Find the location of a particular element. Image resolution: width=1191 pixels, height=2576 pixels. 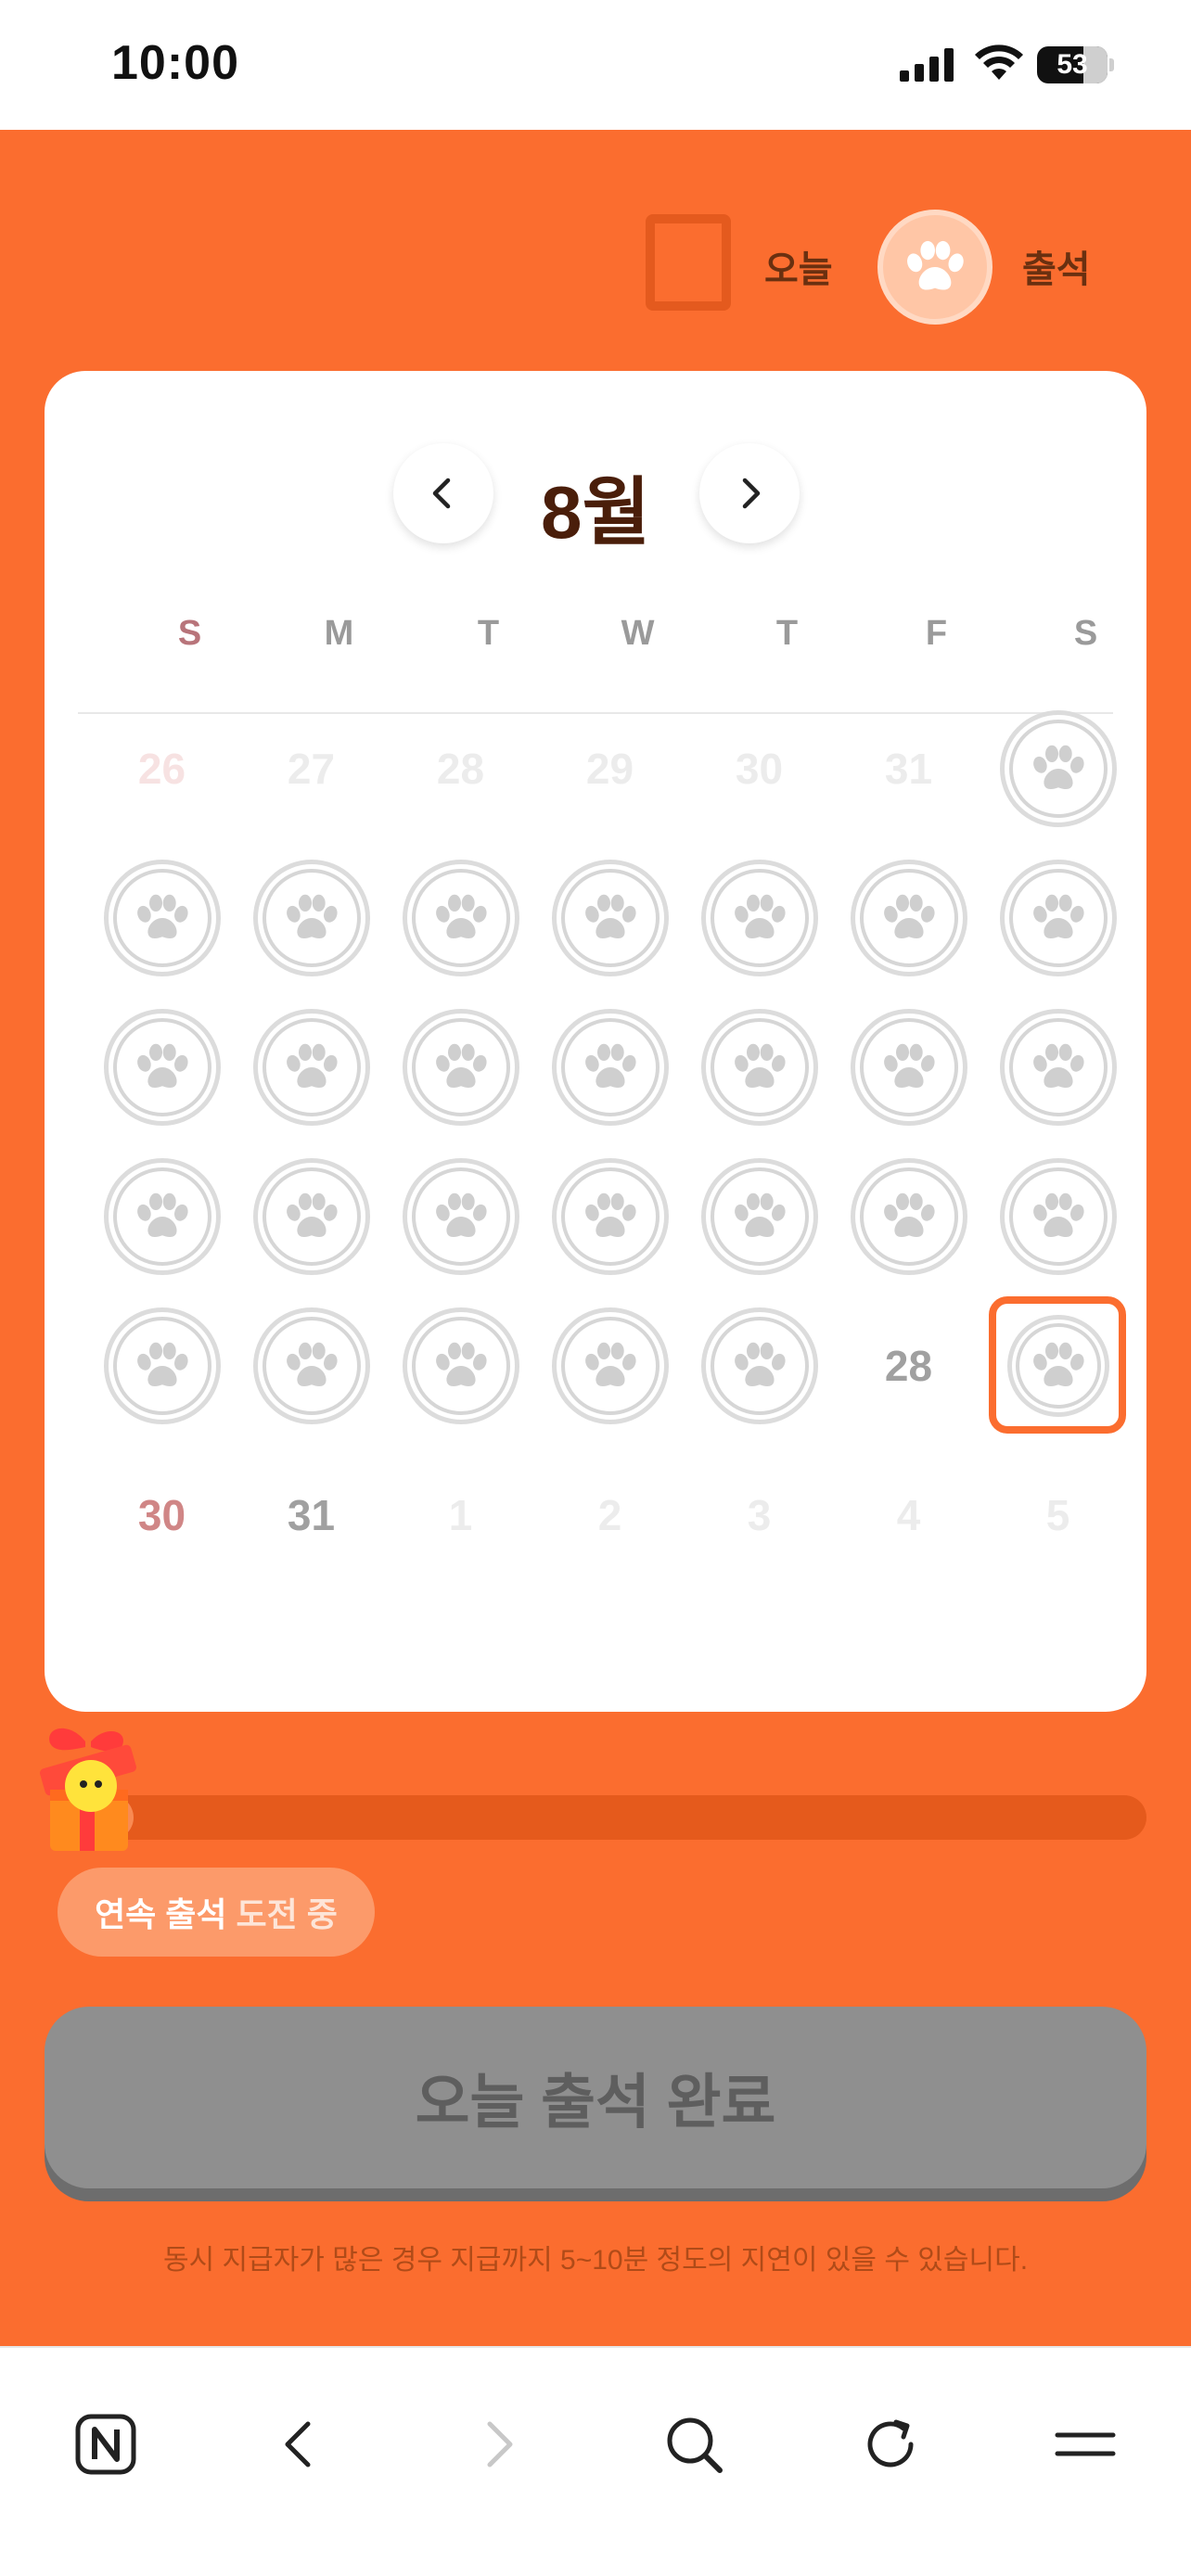

wifi-icon is located at coordinates (999, 62).